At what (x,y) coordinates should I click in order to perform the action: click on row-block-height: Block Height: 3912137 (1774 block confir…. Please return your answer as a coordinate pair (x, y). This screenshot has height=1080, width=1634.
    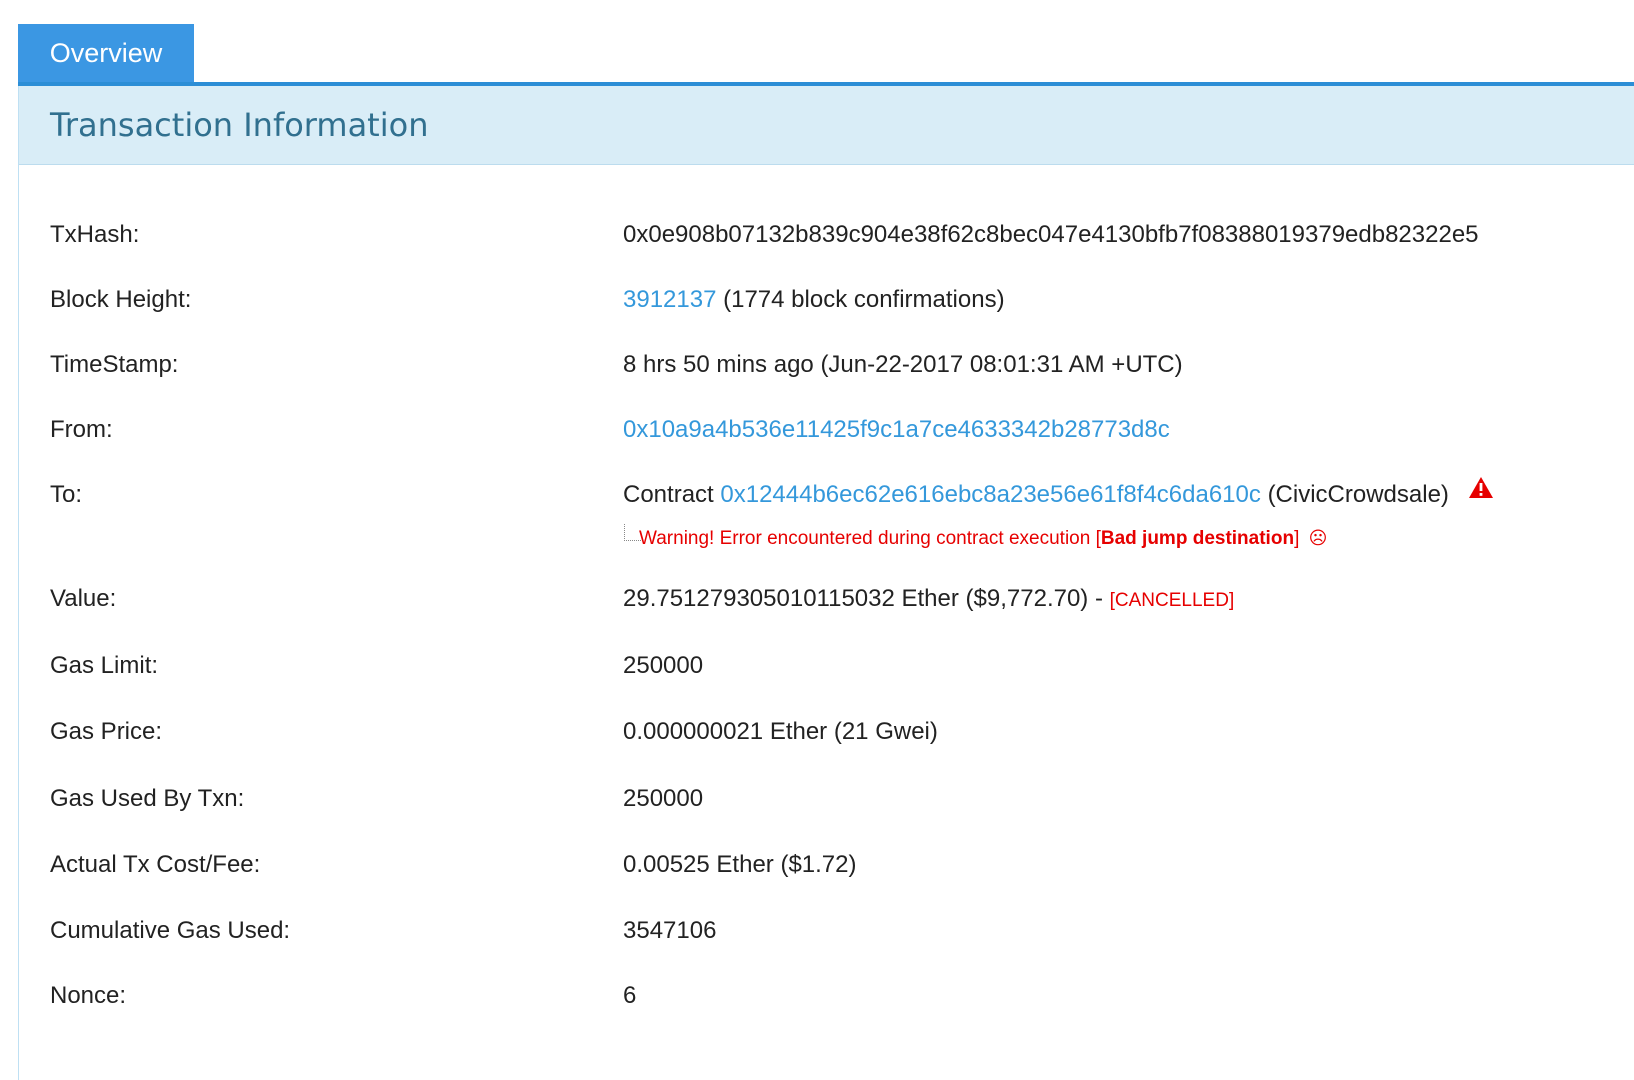
    Looking at the image, I should click on (826, 300).